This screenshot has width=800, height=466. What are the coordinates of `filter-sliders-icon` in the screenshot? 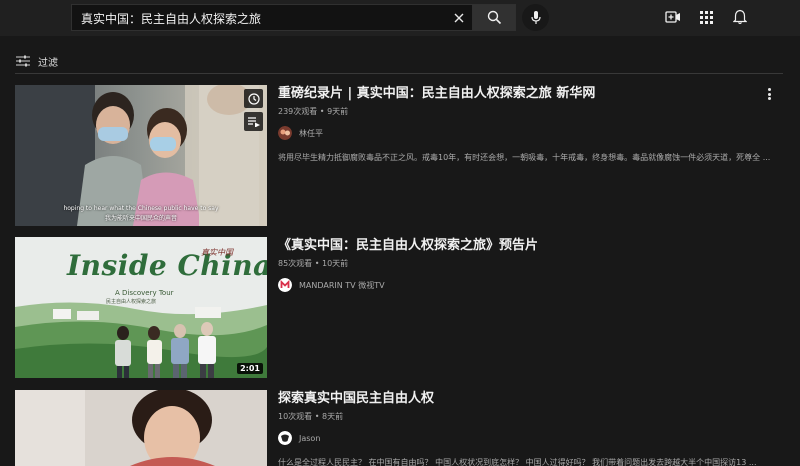 It's located at (23, 61).